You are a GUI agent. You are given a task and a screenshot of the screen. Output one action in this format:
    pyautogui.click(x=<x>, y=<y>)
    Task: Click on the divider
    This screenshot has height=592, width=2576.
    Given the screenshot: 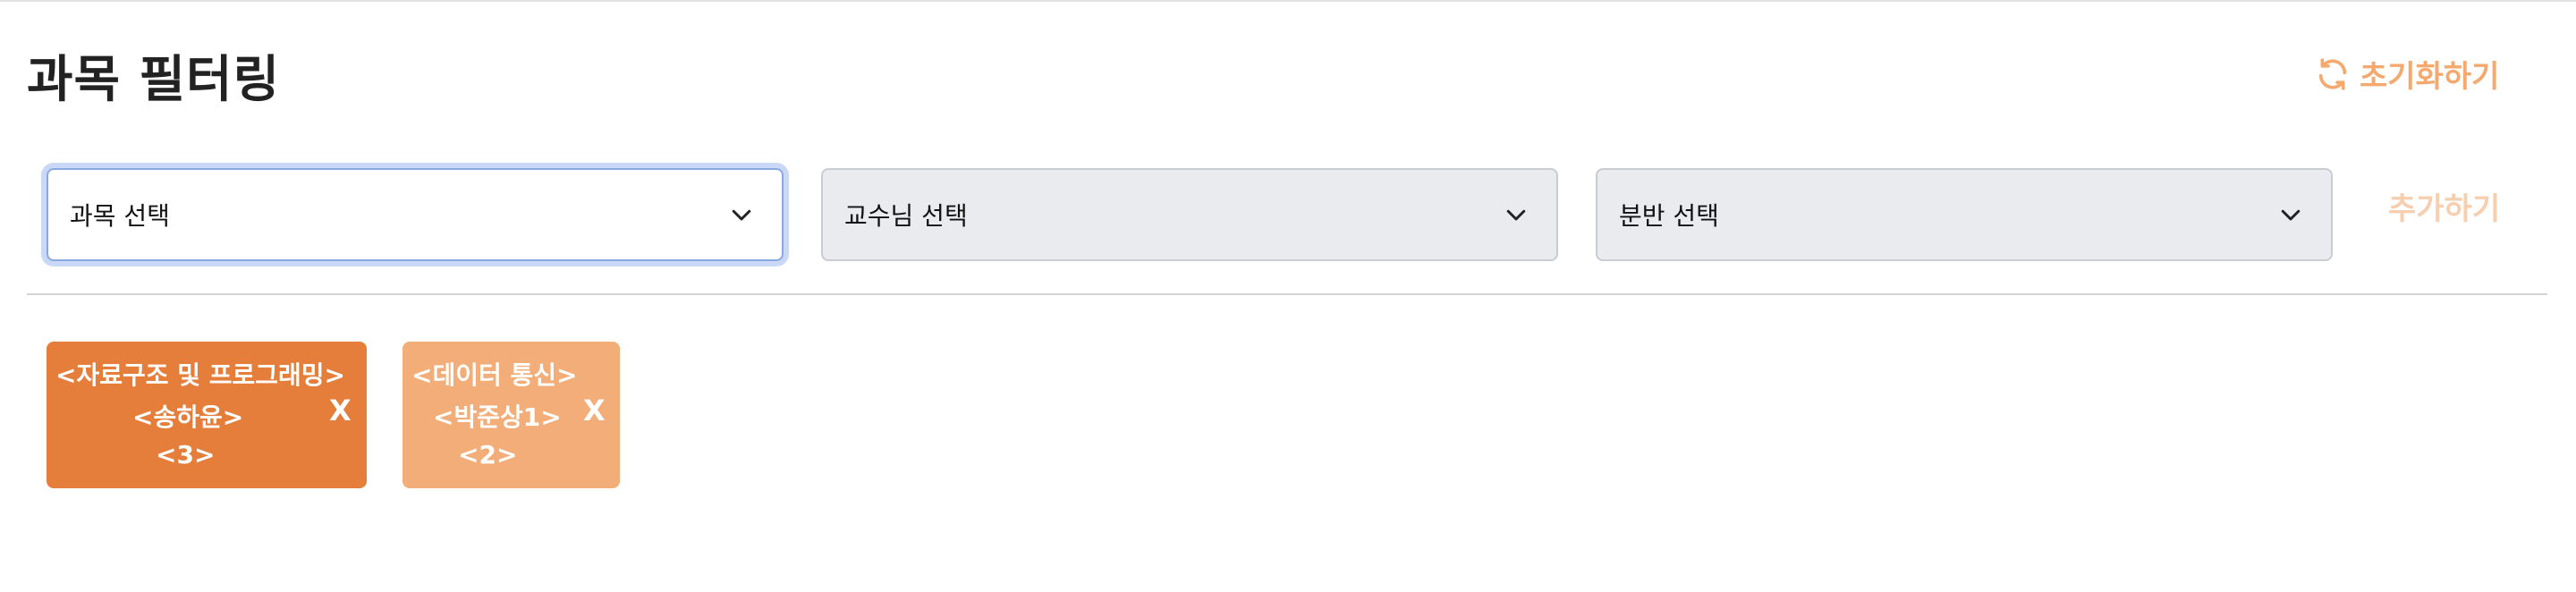 What is the action you would take?
    pyautogui.click(x=1287, y=294)
    